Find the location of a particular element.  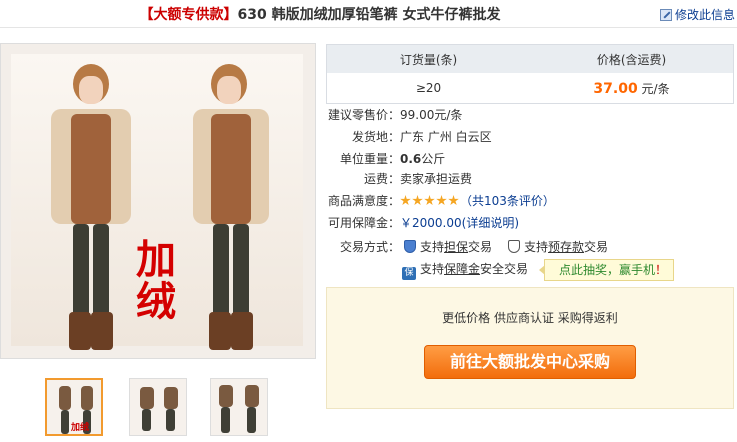

rating-count-link: （共103条评价） is located at coordinates (507, 201).